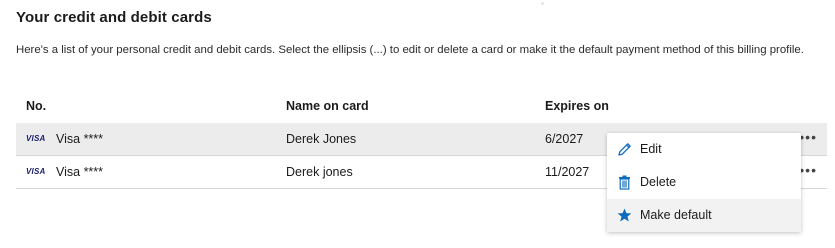  I want to click on menu-item-delete: Delete, so click(704, 182).